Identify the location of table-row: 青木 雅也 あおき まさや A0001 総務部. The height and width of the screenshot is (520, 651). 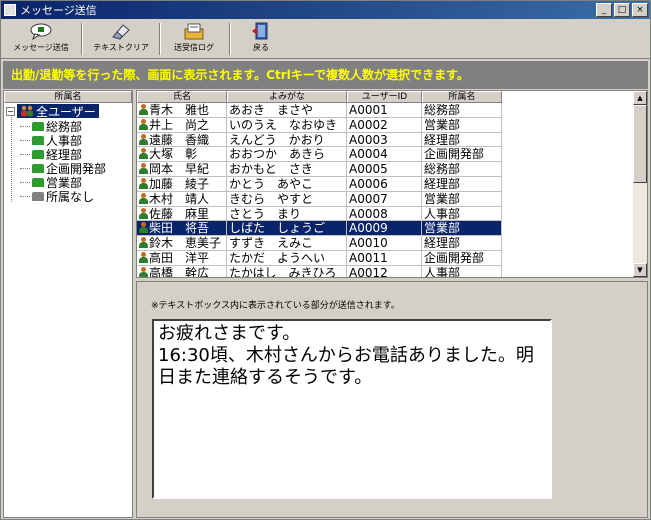
(319, 110).